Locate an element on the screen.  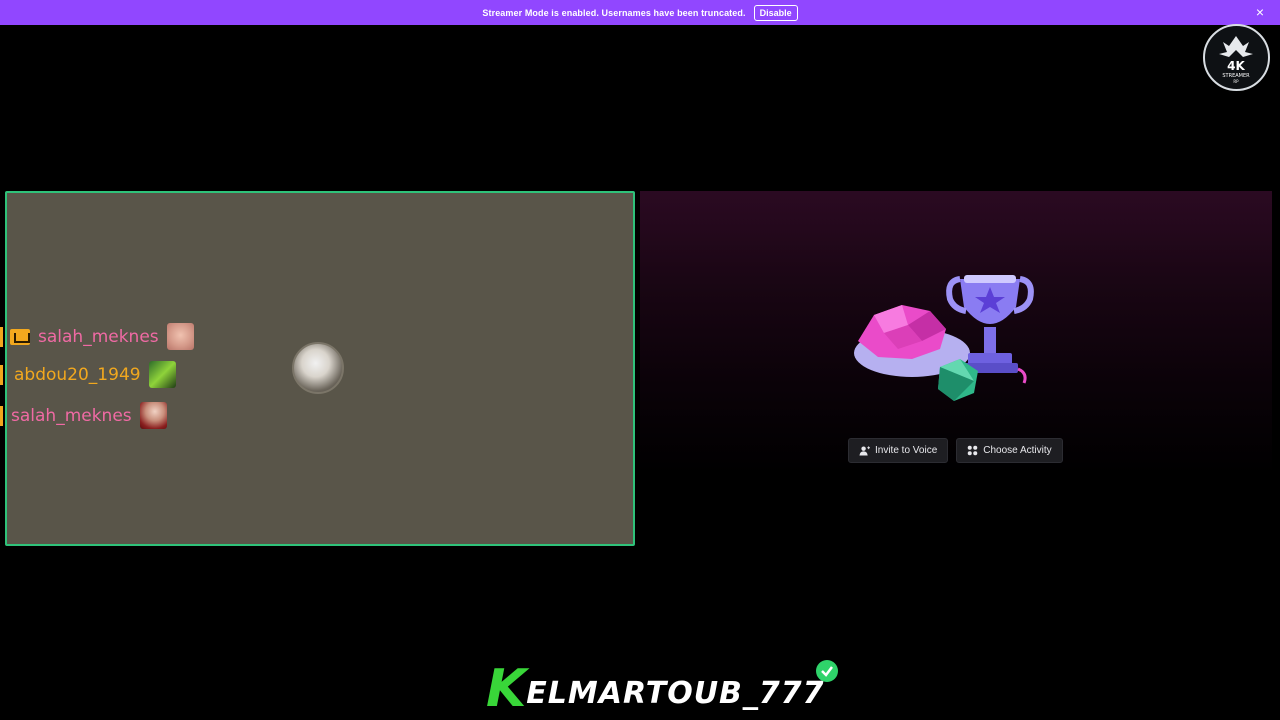
grid-icon is located at coordinates (972, 450).